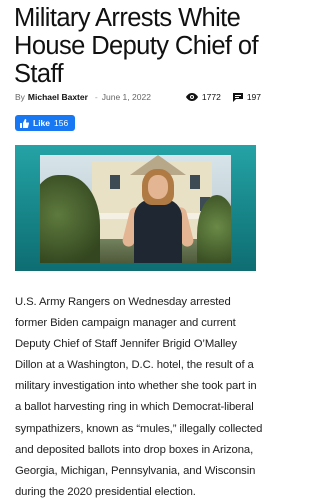 This screenshot has height=500, width=320. I want to click on tree-graphic, so click(70, 219).